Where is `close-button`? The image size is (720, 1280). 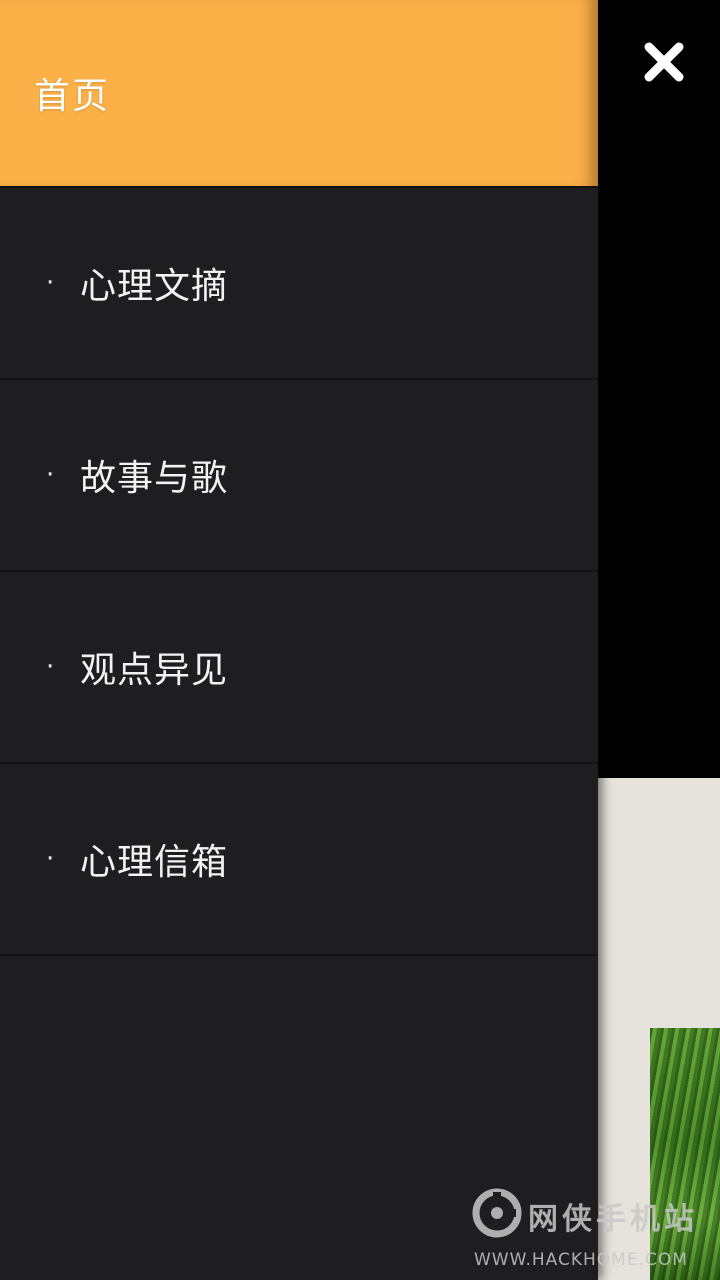 close-button is located at coordinates (664, 62).